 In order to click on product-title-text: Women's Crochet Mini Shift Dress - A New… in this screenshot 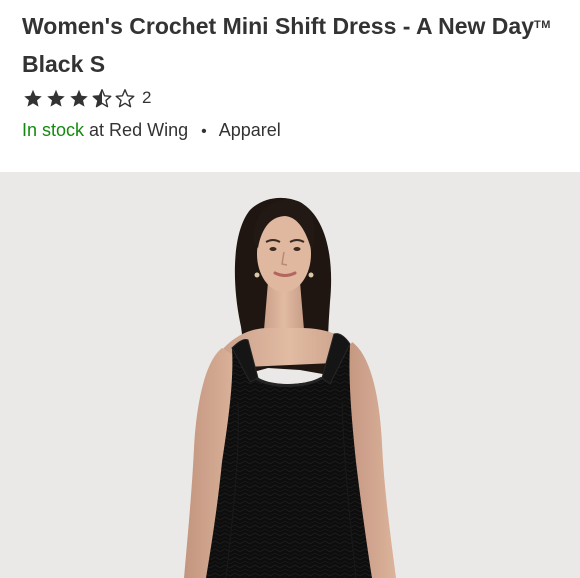, I will do `click(278, 26)`.